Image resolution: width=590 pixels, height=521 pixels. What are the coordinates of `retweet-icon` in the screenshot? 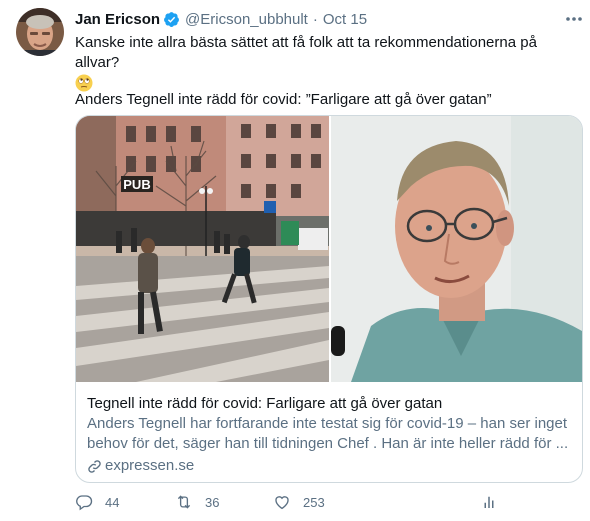 It's located at (184, 502).